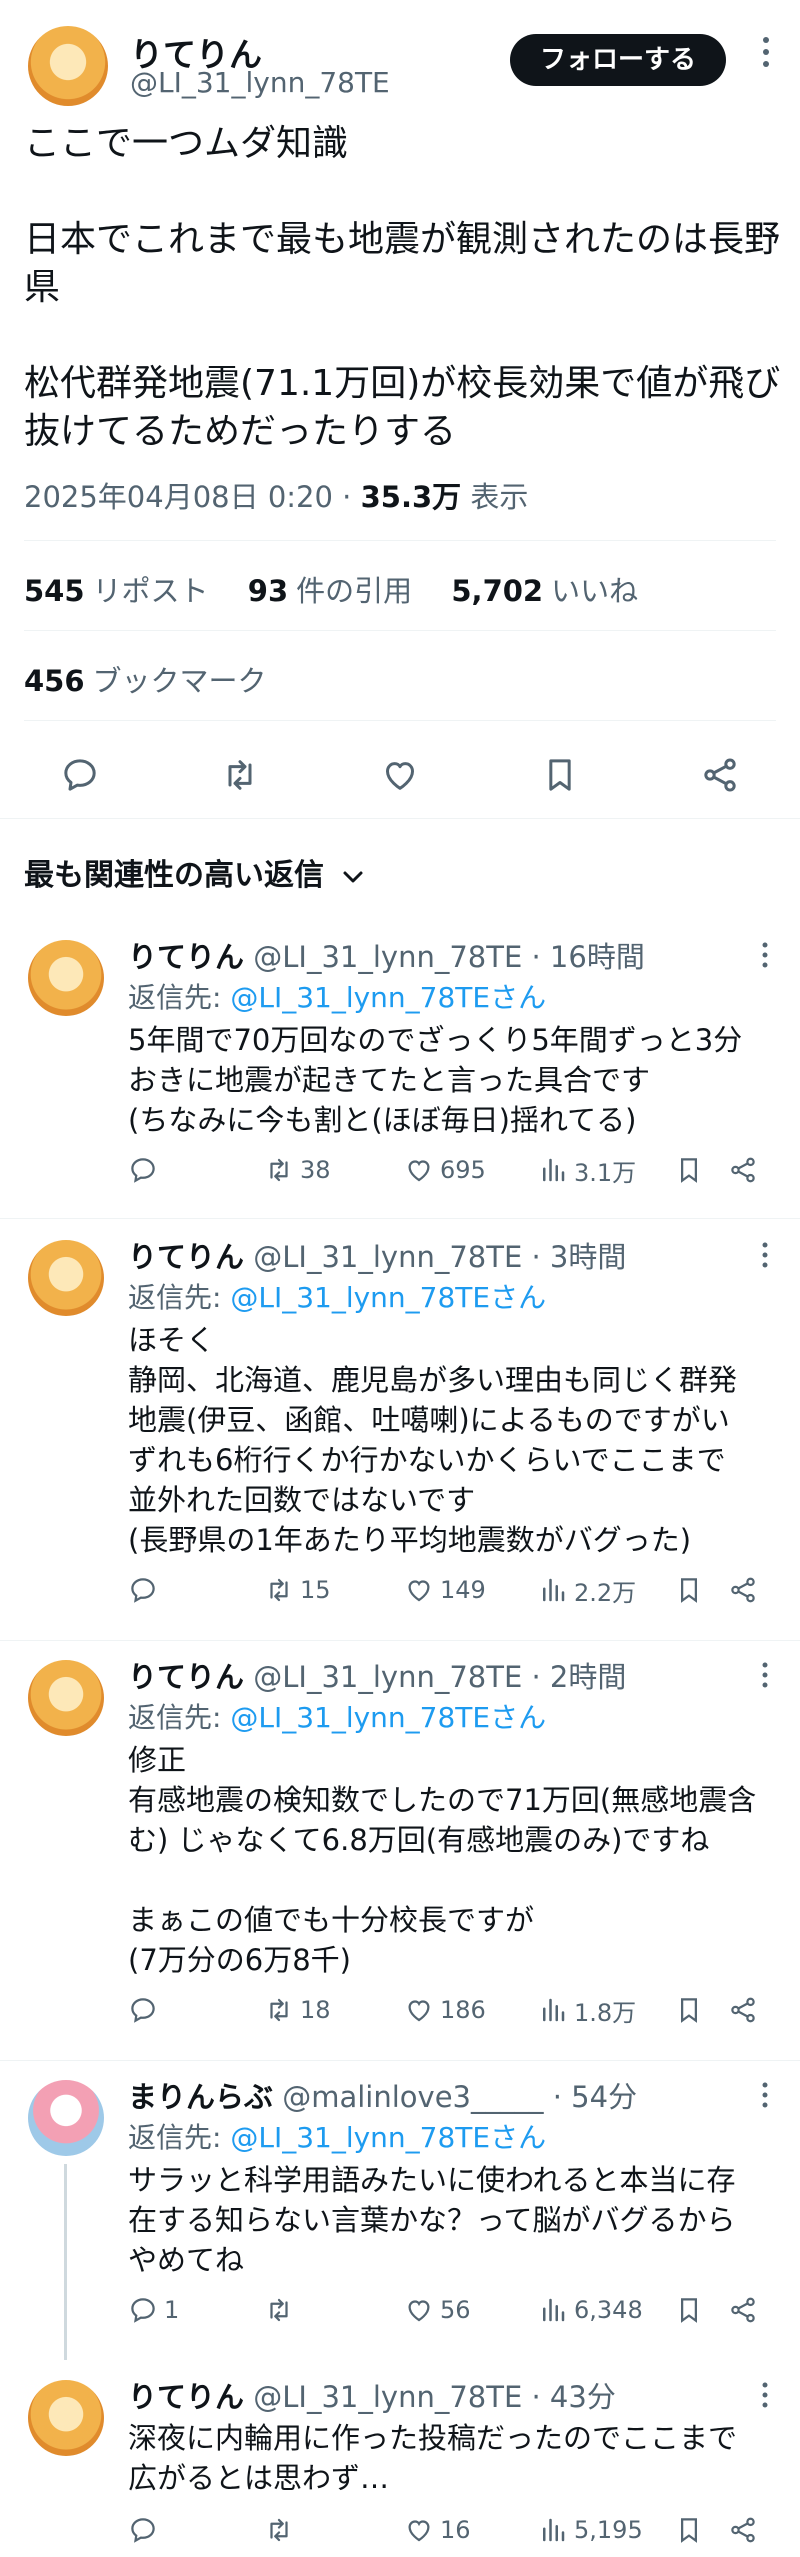  Describe the element at coordinates (186, 143) in the screenshot. I see `post-paragraph: ここで一つムダ知識` at that location.